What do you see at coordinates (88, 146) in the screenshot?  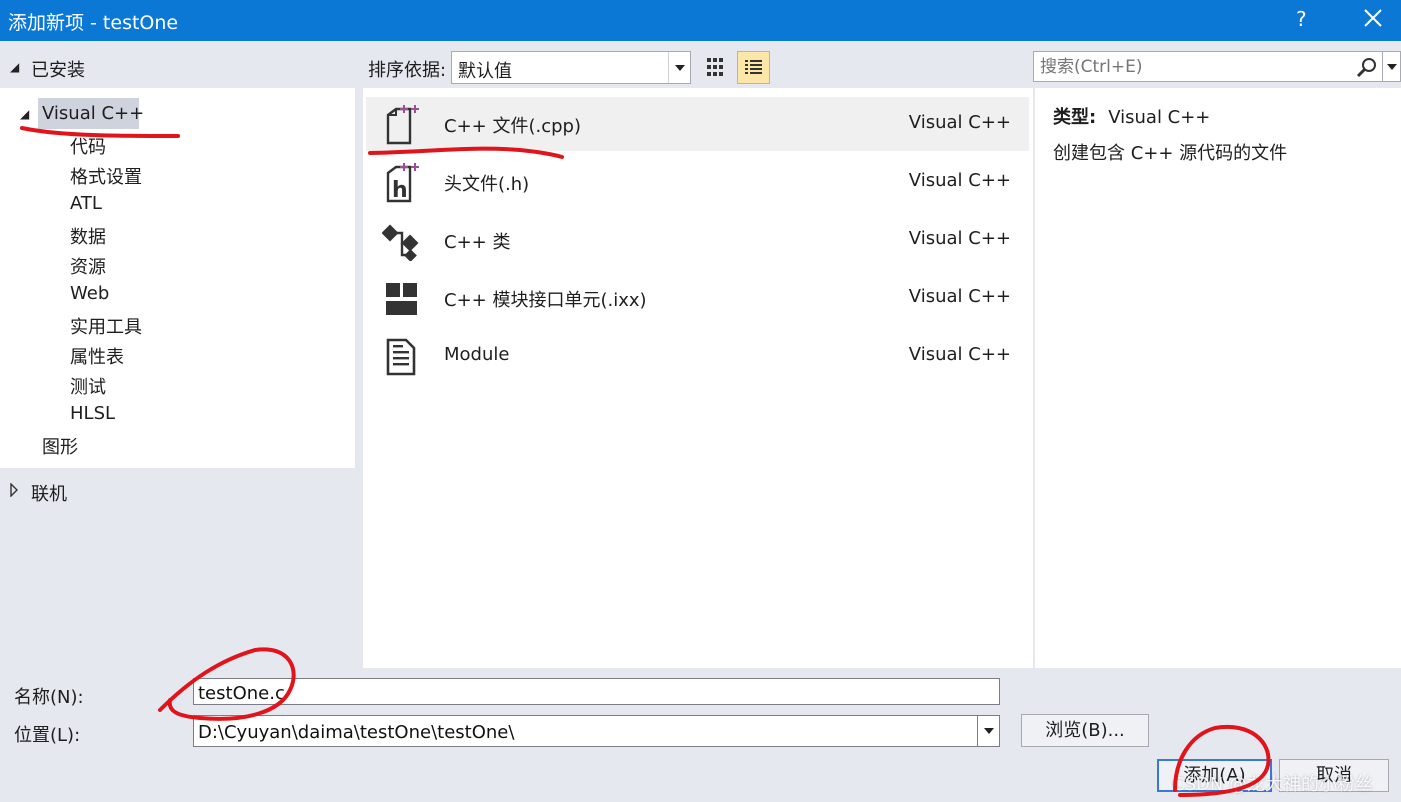 I see `tree-item-code: 代码` at bounding box center [88, 146].